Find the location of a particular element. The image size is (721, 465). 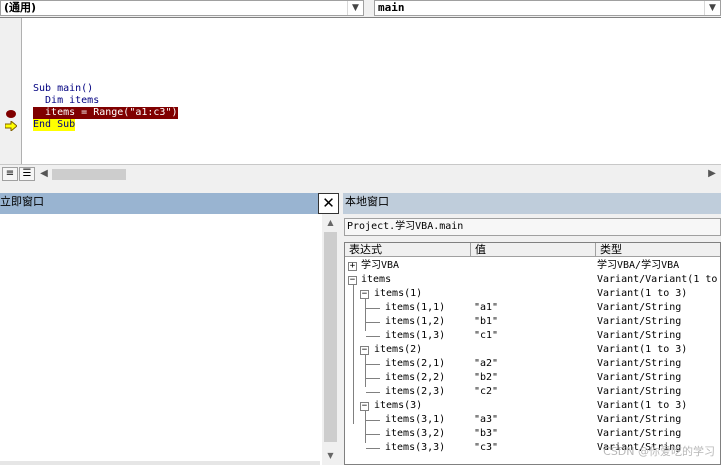

immediate-vertical-scrollbar: ▲ ▼ is located at coordinates (330, 339).